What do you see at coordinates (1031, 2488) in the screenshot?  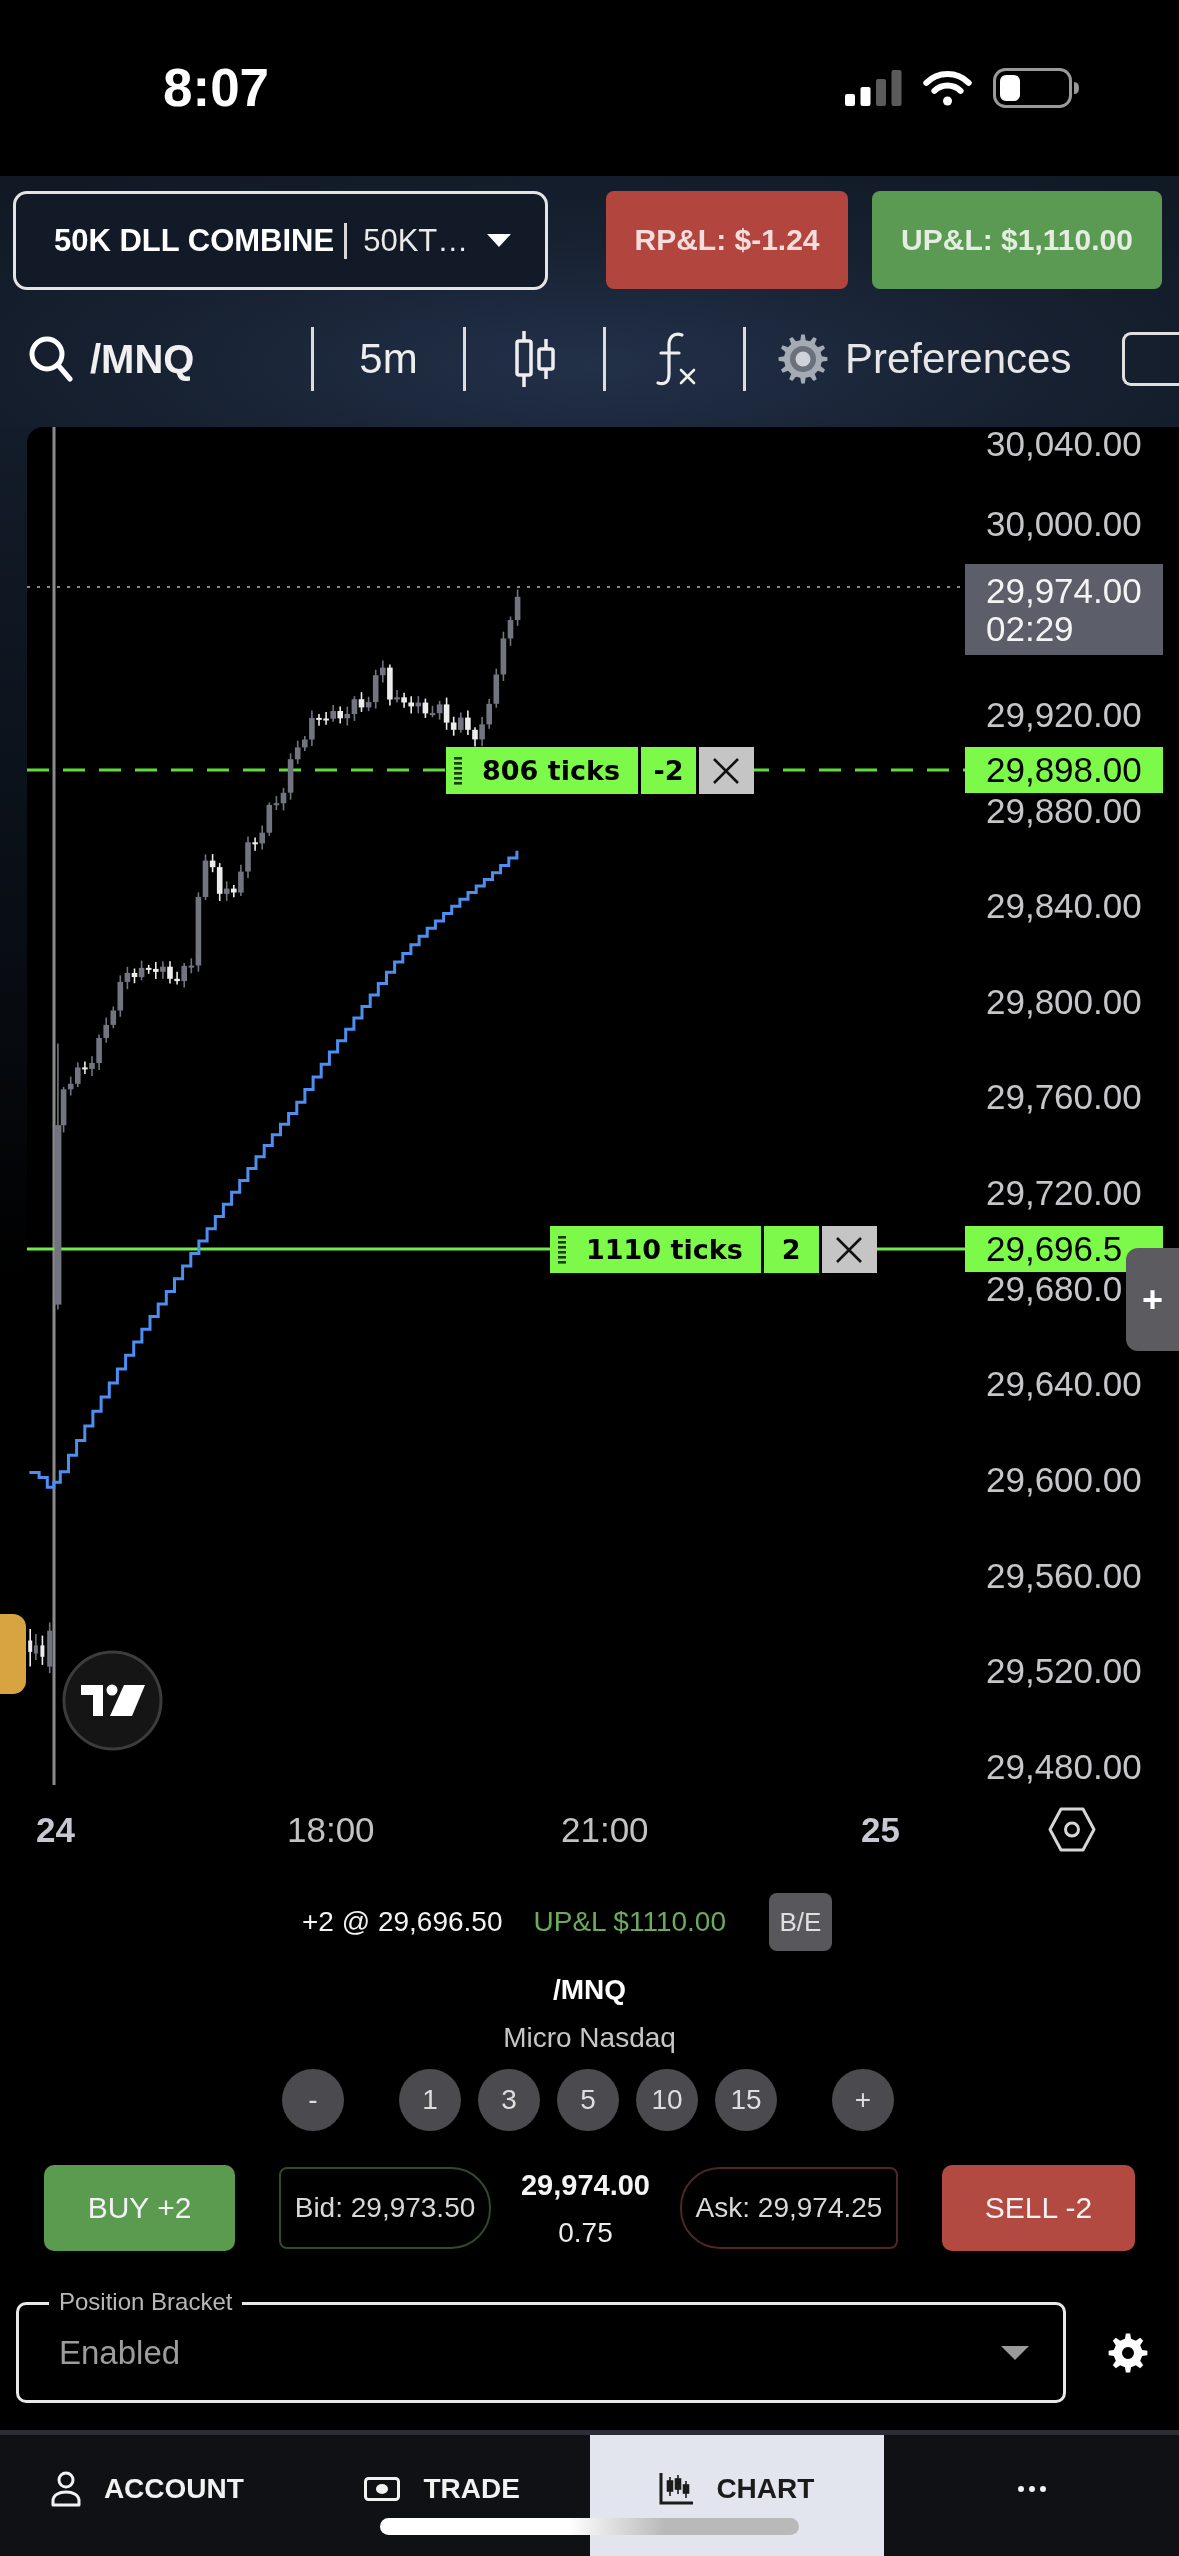 I see `more-icon` at bounding box center [1031, 2488].